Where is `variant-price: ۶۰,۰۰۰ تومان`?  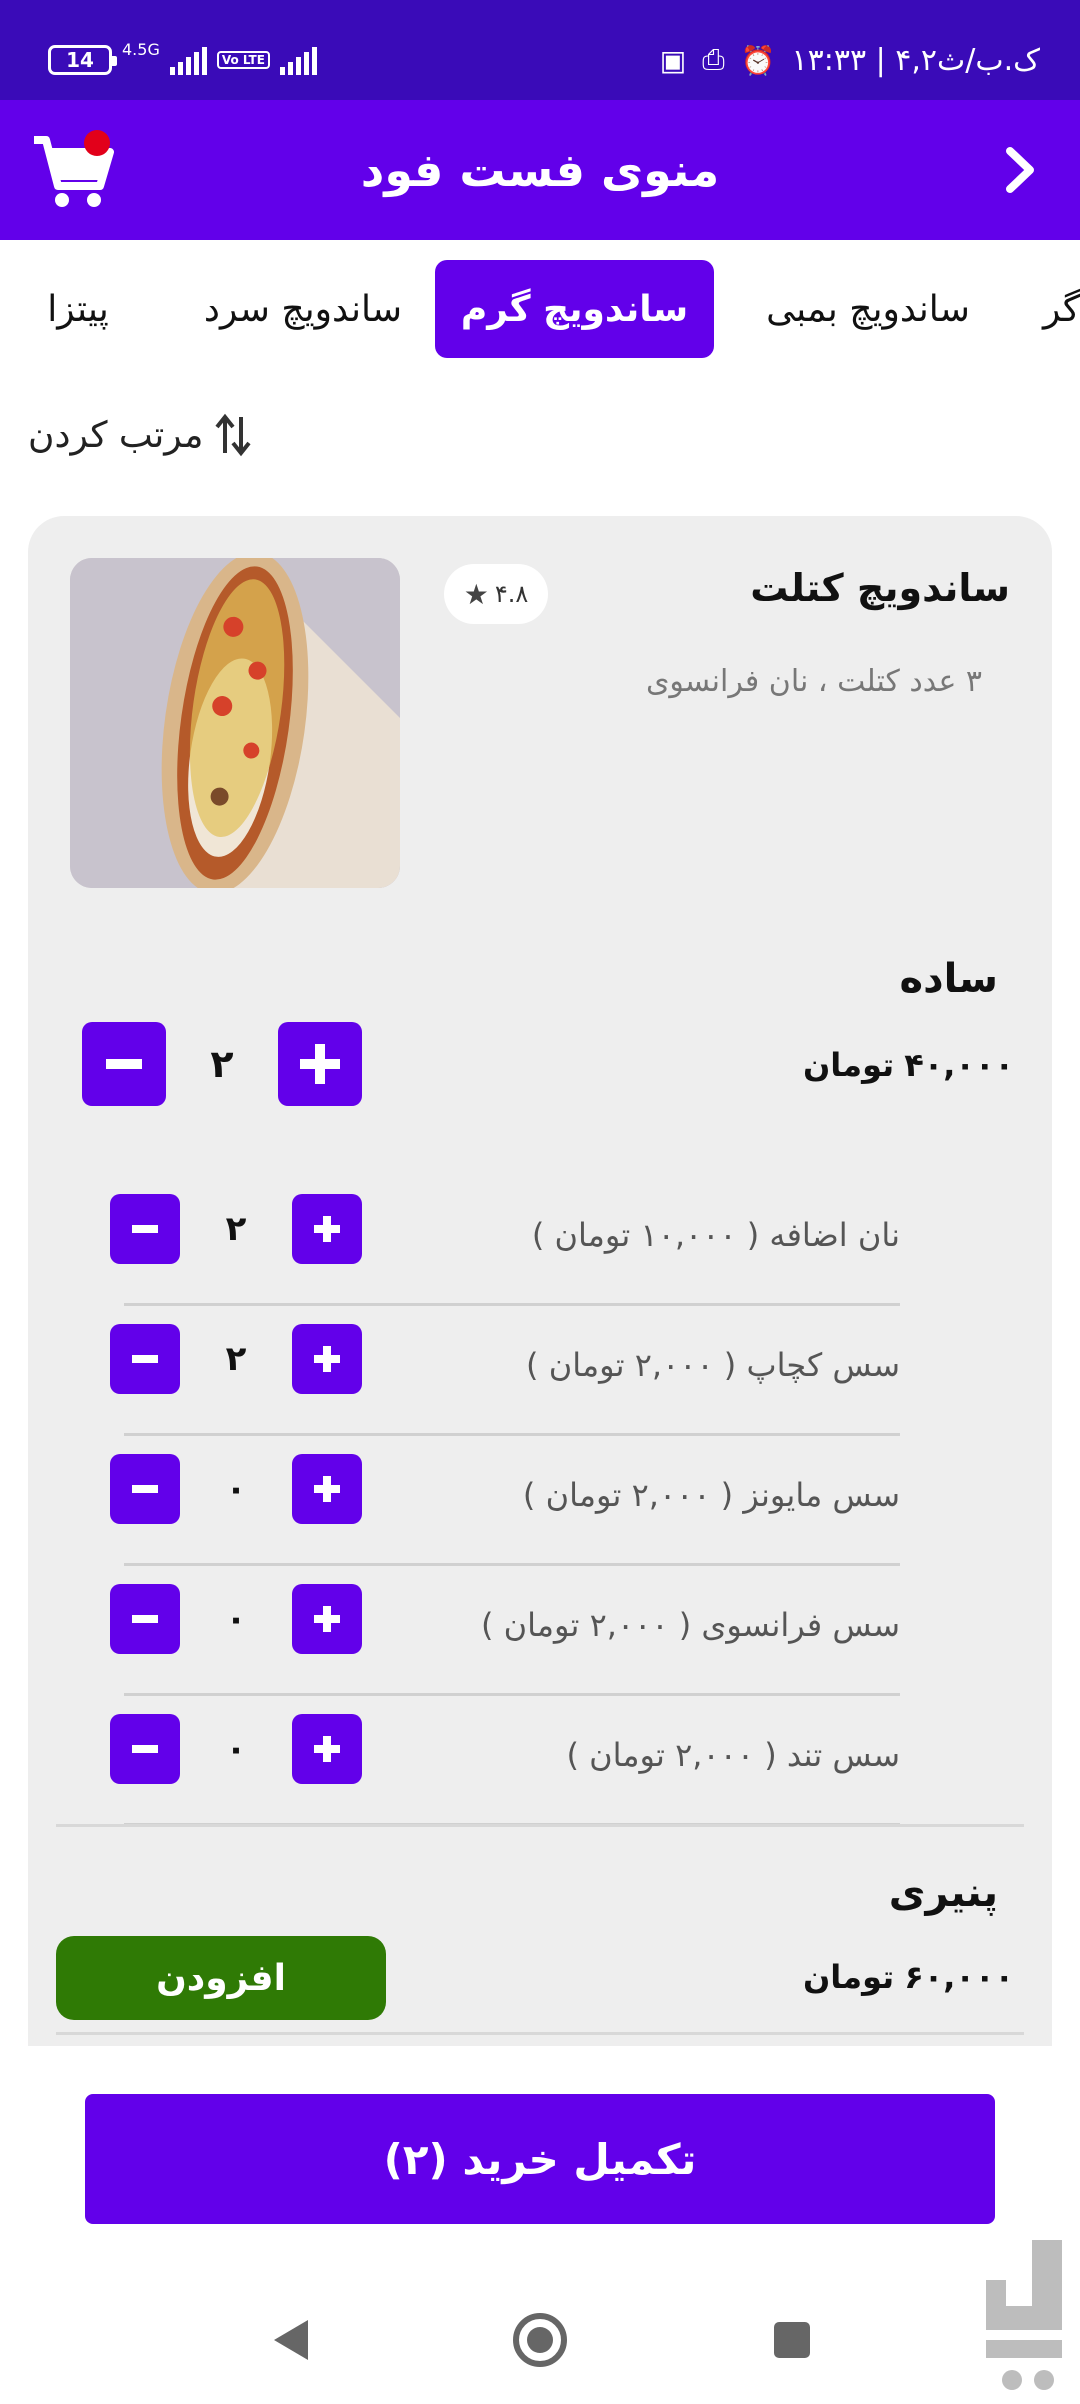 variant-price: ۶۰,۰۰۰ تومان is located at coordinates (908, 1977).